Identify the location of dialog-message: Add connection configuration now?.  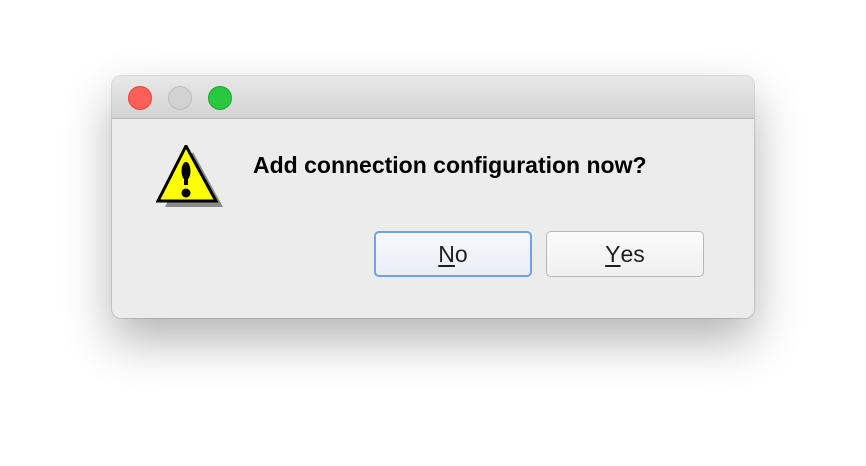
(450, 165).